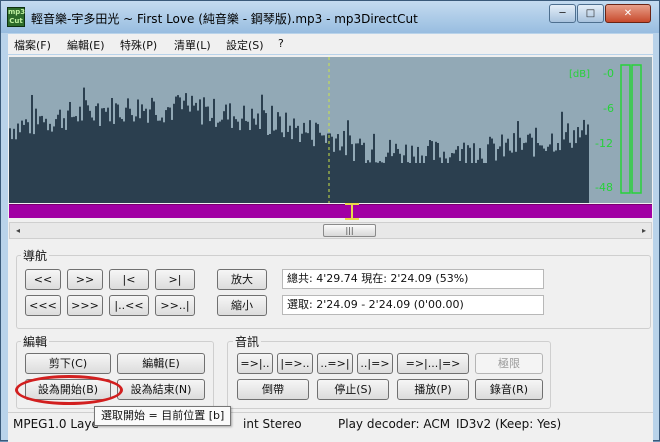 The image size is (660, 442). I want to click on zoom-out-button: 縮小, so click(242, 305).